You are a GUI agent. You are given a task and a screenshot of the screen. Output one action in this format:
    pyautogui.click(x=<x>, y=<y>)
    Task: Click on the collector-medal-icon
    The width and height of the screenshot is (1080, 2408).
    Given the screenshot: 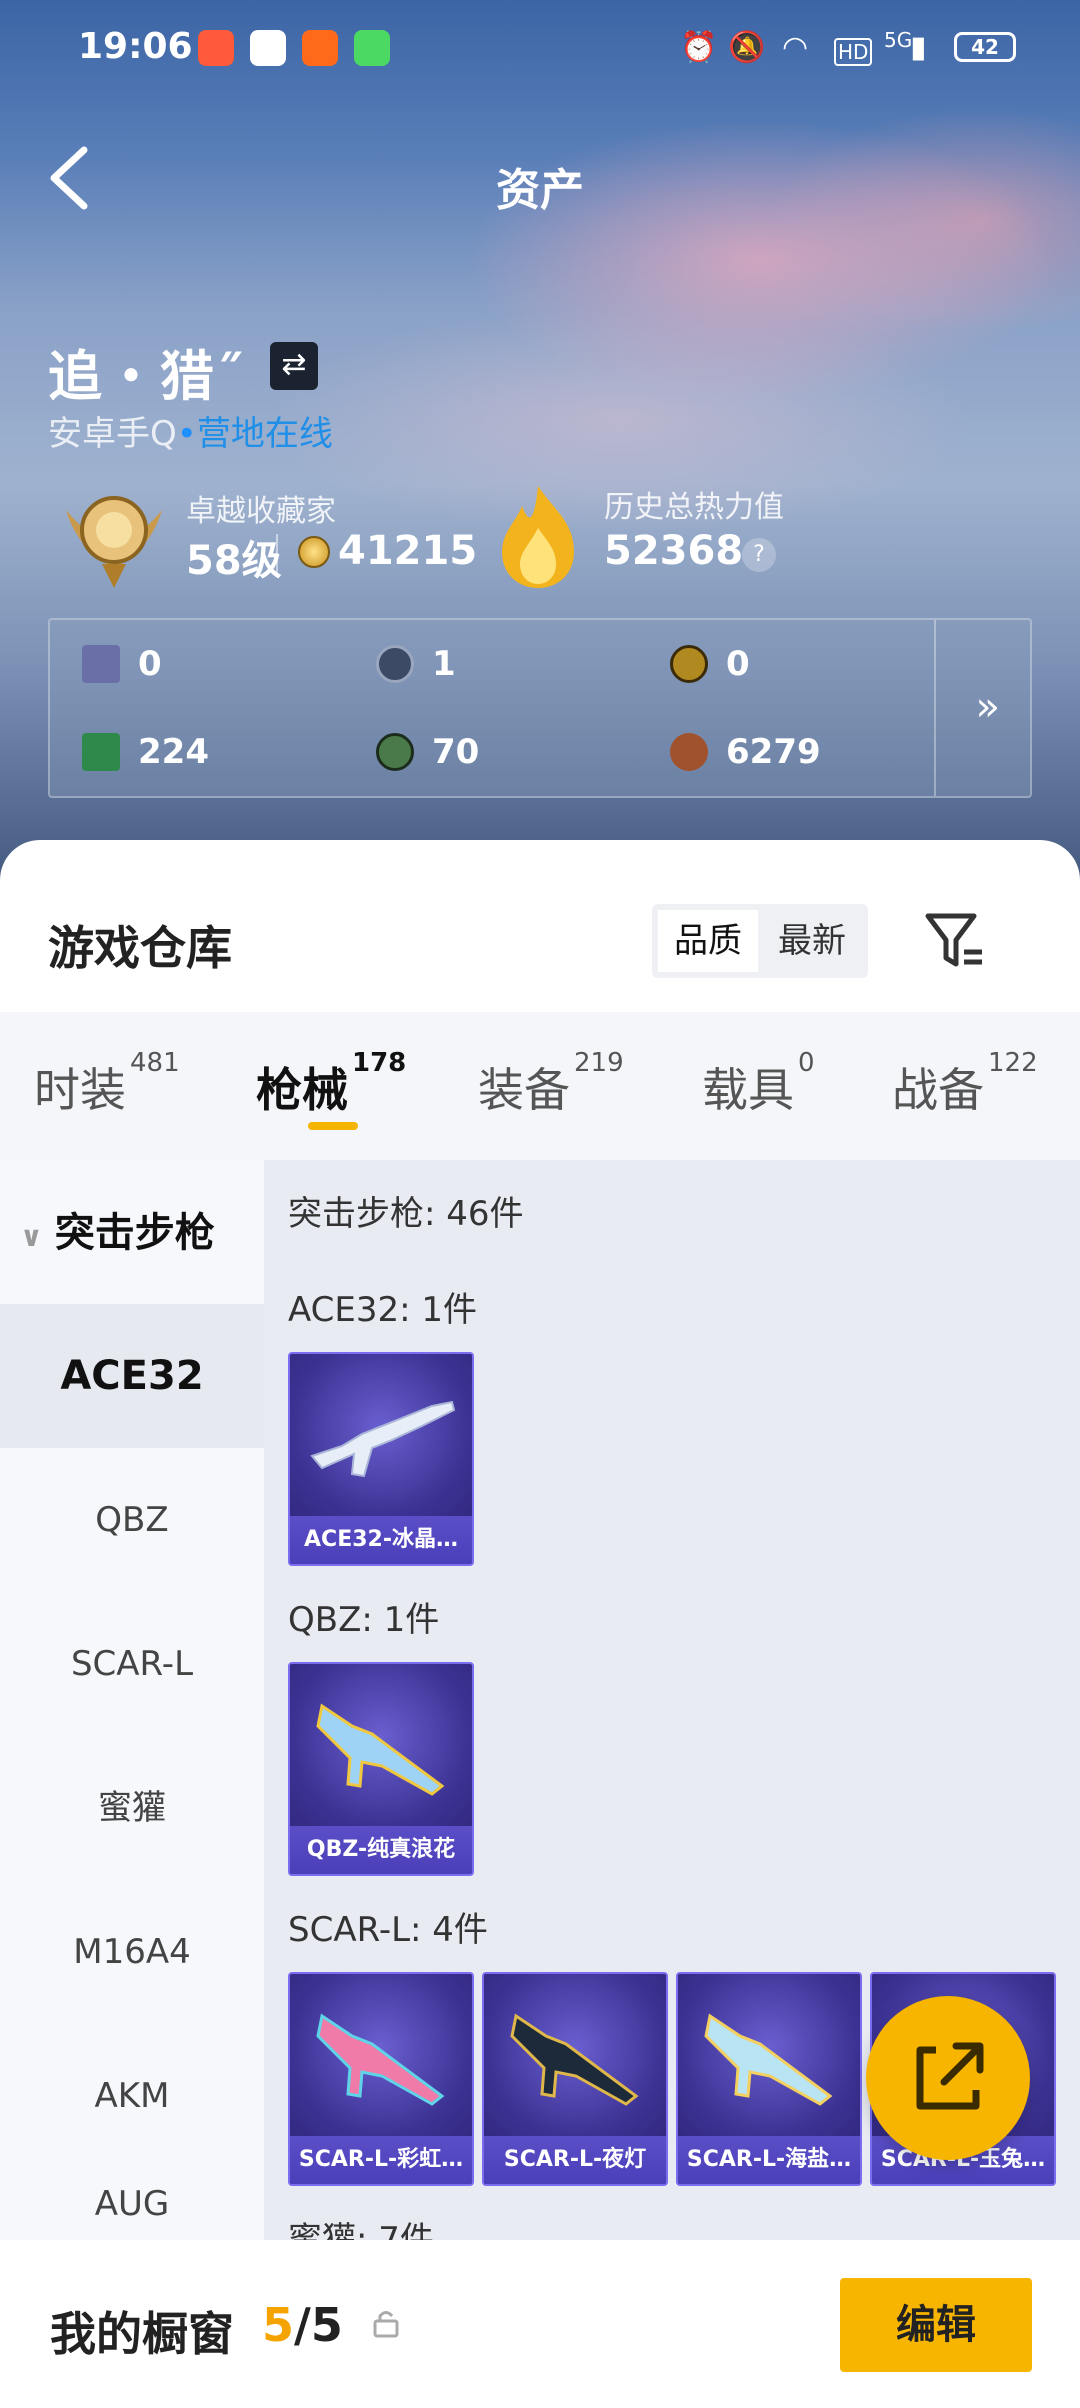 What is the action you would take?
    pyautogui.click(x=114, y=536)
    